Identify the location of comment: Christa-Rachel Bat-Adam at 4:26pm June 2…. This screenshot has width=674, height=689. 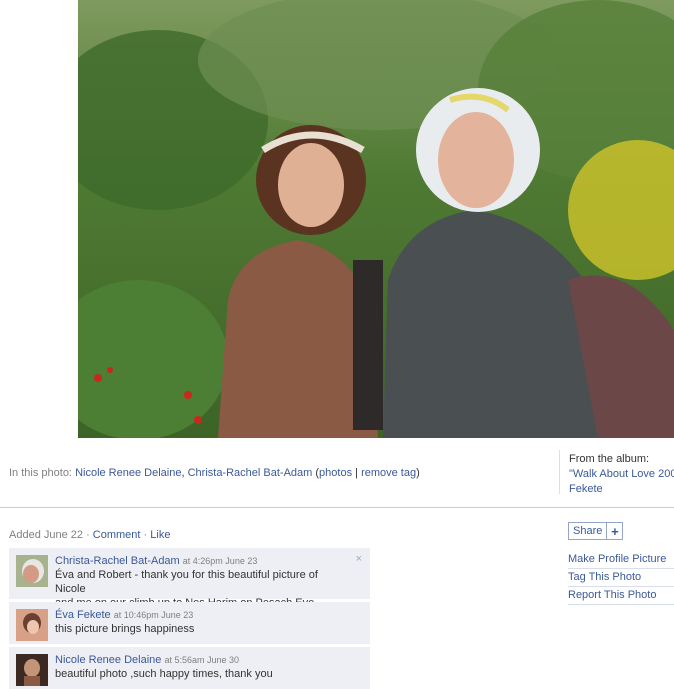
(189, 578).